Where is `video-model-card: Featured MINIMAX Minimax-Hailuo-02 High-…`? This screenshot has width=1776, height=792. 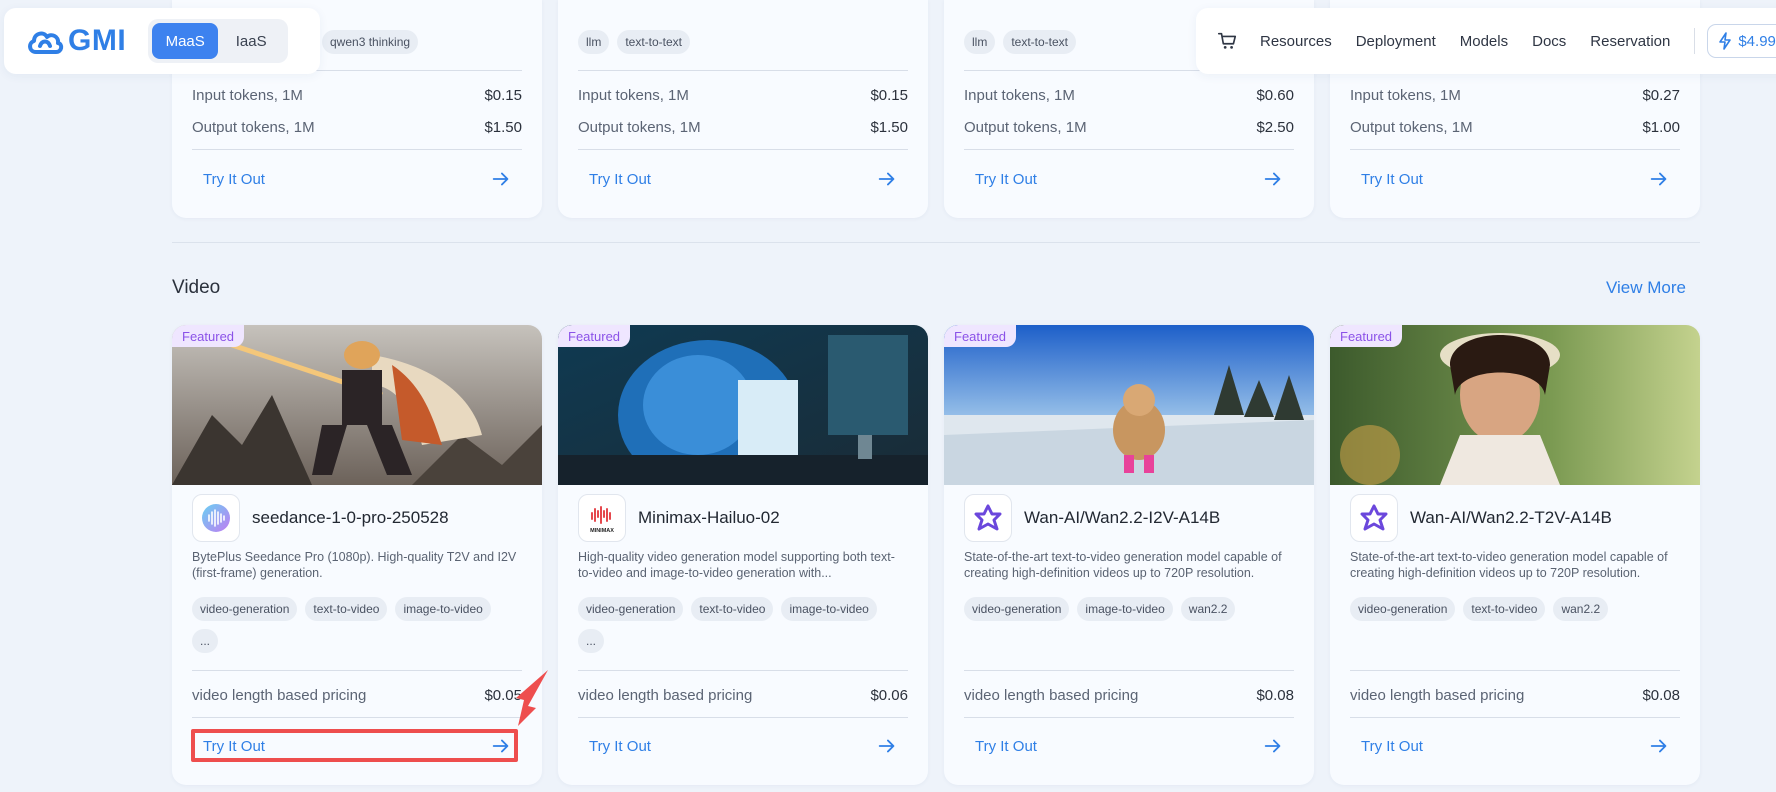 video-model-card: Featured MINIMAX Minimax-Hailuo-02 High-… is located at coordinates (743, 555).